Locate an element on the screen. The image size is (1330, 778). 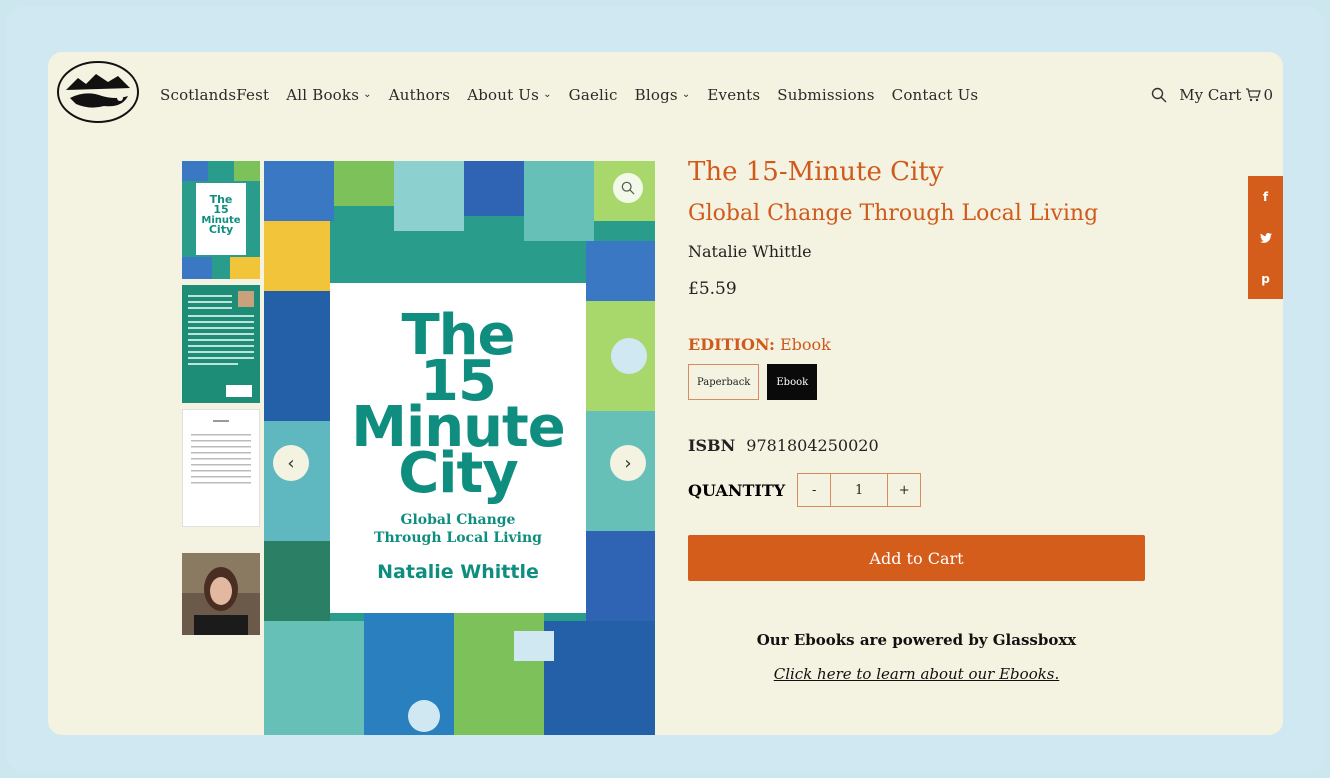
chevron-right-icon: › is located at coordinates (628, 463).